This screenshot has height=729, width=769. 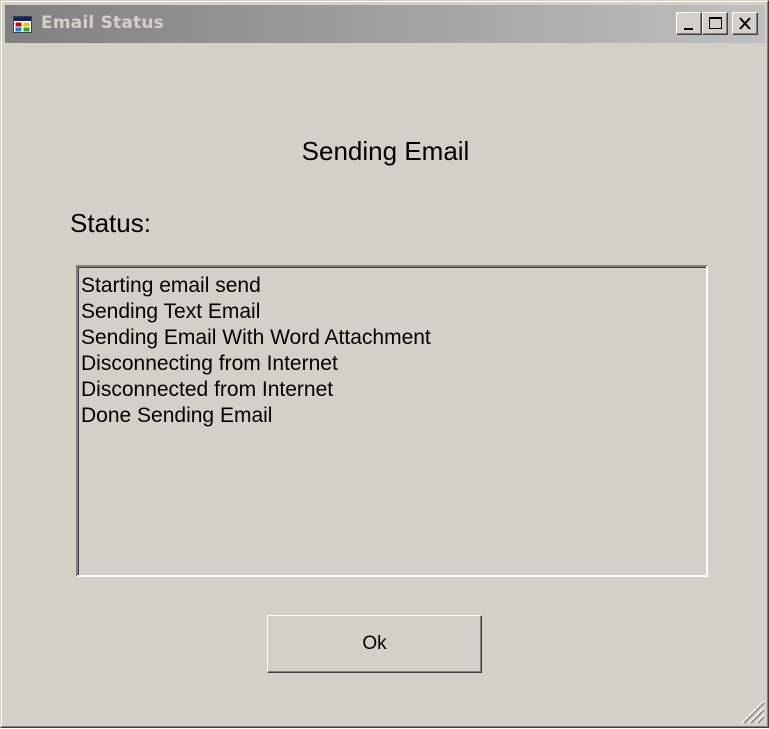 I want to click on ok-button: Ok, so click(x=374, y=644).